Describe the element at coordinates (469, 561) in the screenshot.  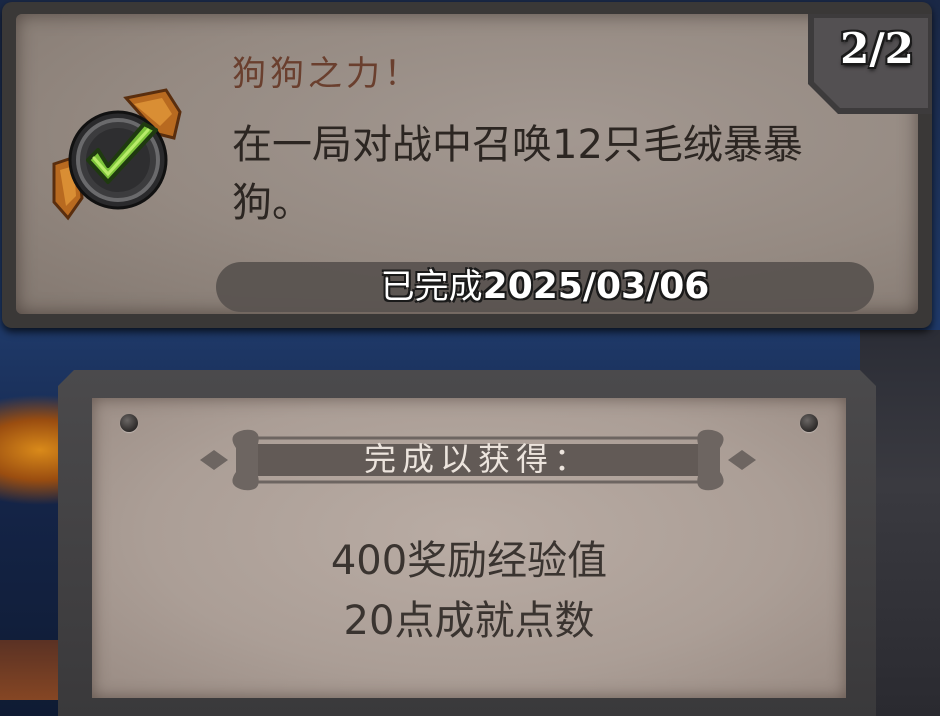
I see `reward-item-xp: 400奖励经验值` at that location.